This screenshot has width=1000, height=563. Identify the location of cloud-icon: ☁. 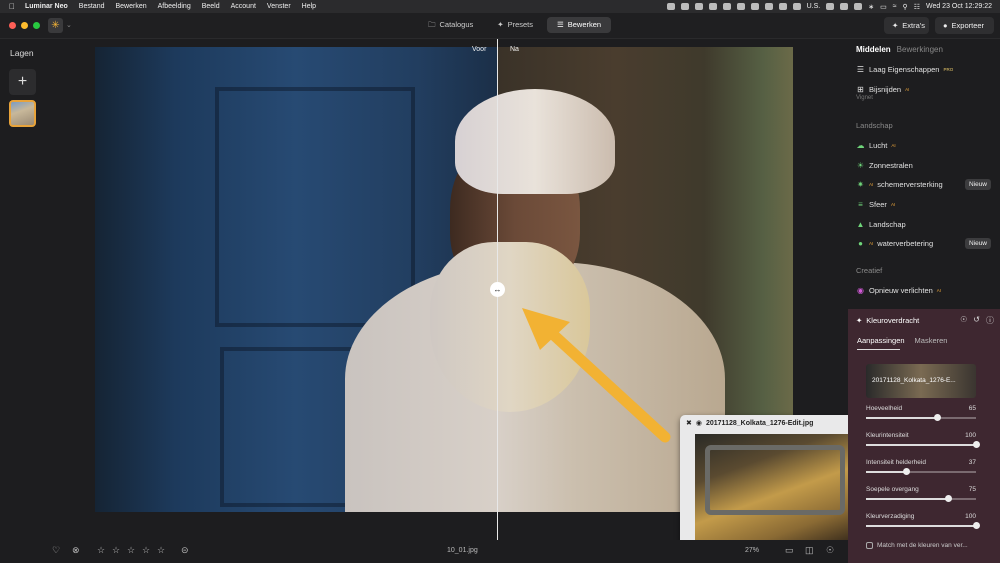
(860, 145).